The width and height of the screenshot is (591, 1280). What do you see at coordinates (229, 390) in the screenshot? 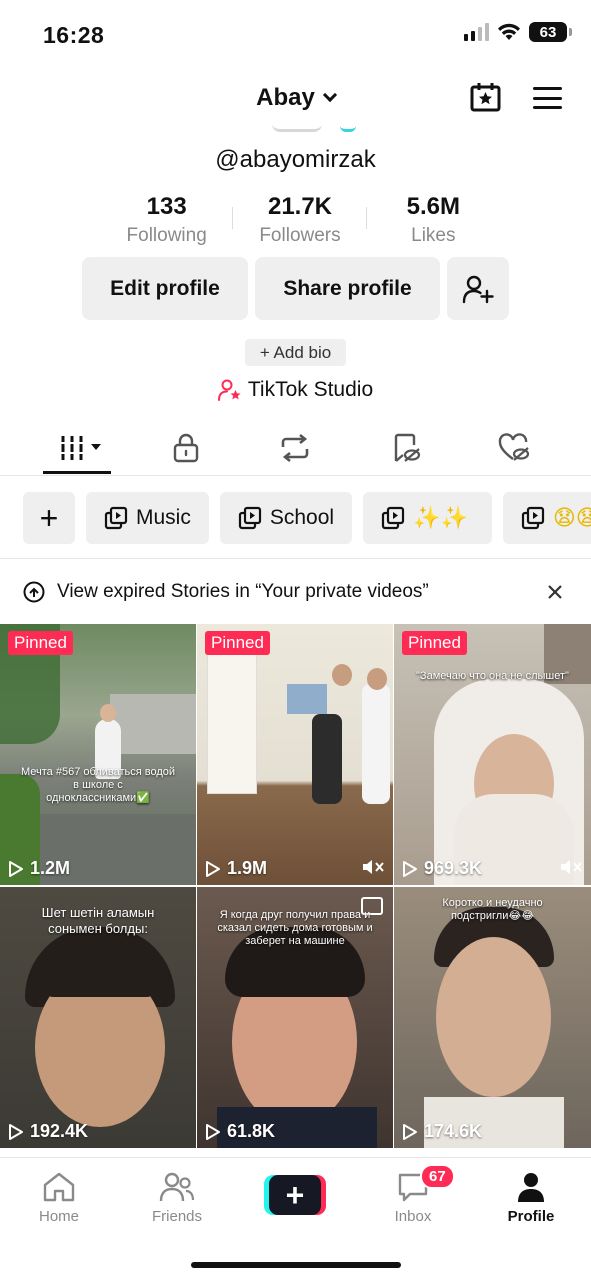
I see `studio-person-star-icon` at bounding box center [229, 390].